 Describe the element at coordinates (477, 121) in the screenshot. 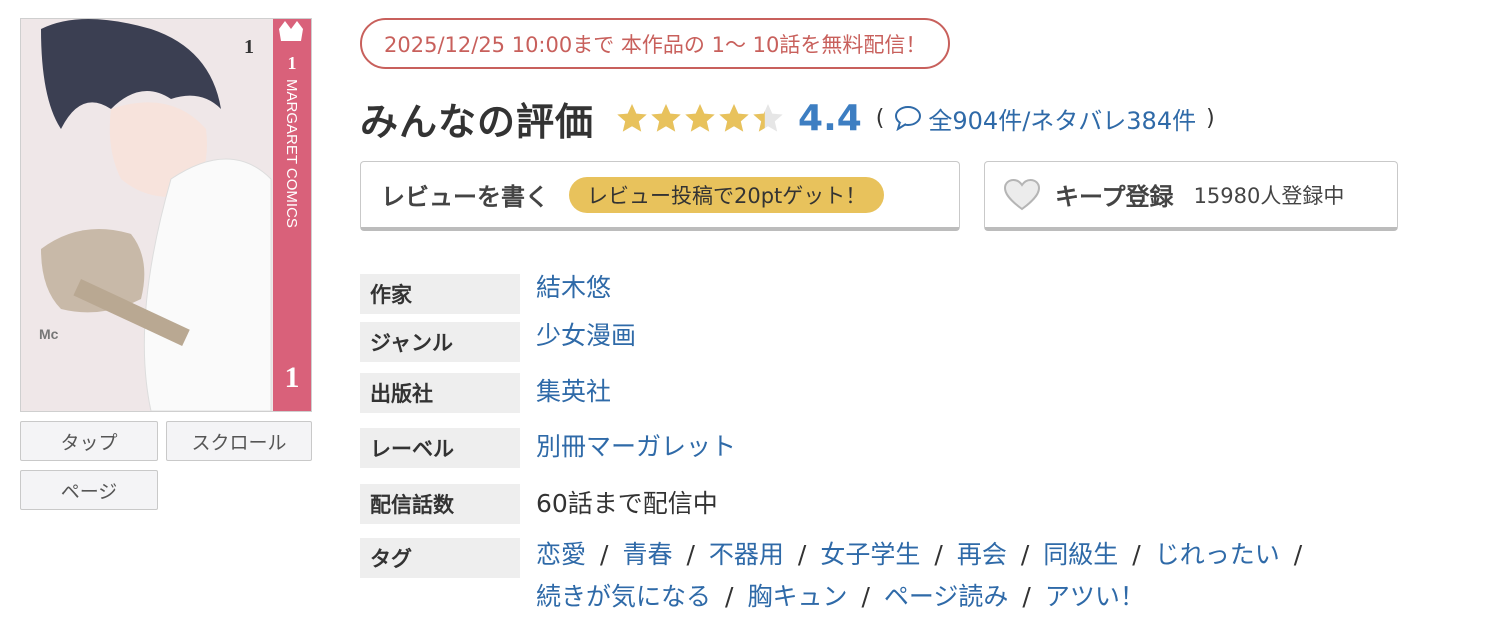

I see `rating-title: みんなの評価` at that location.